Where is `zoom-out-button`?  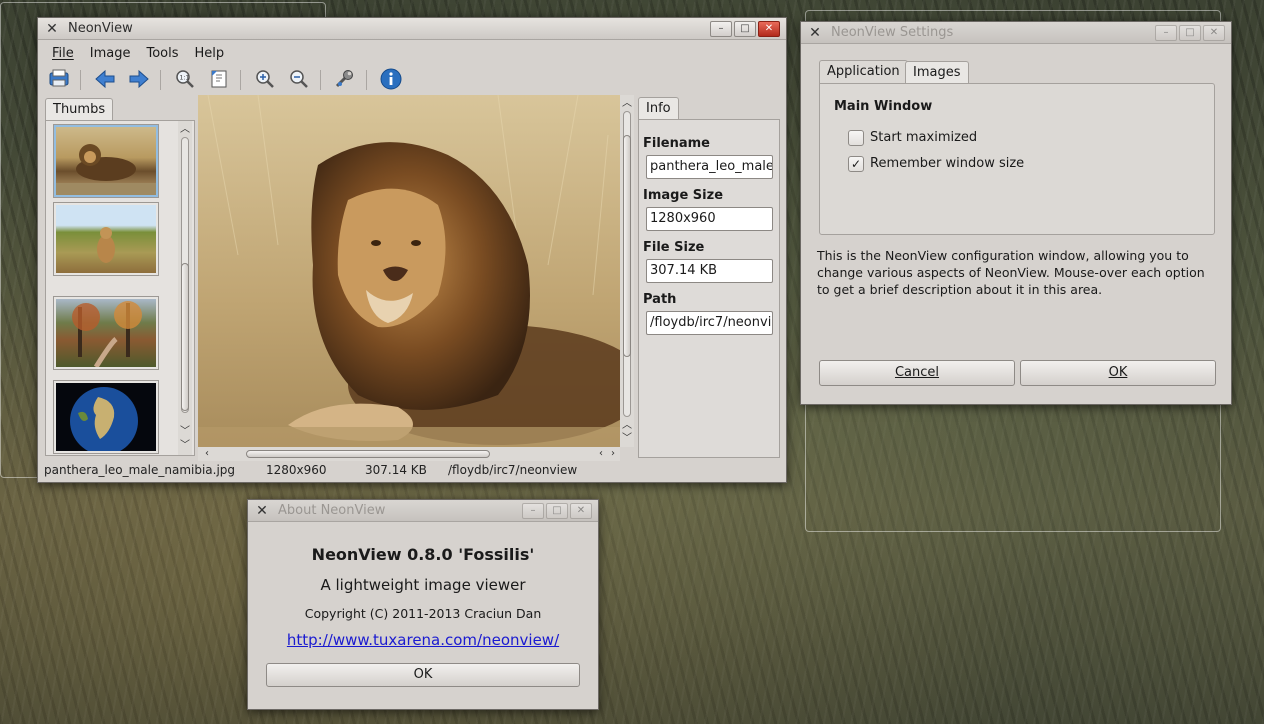
zoom-out-button is located at coordinates (299, 79).